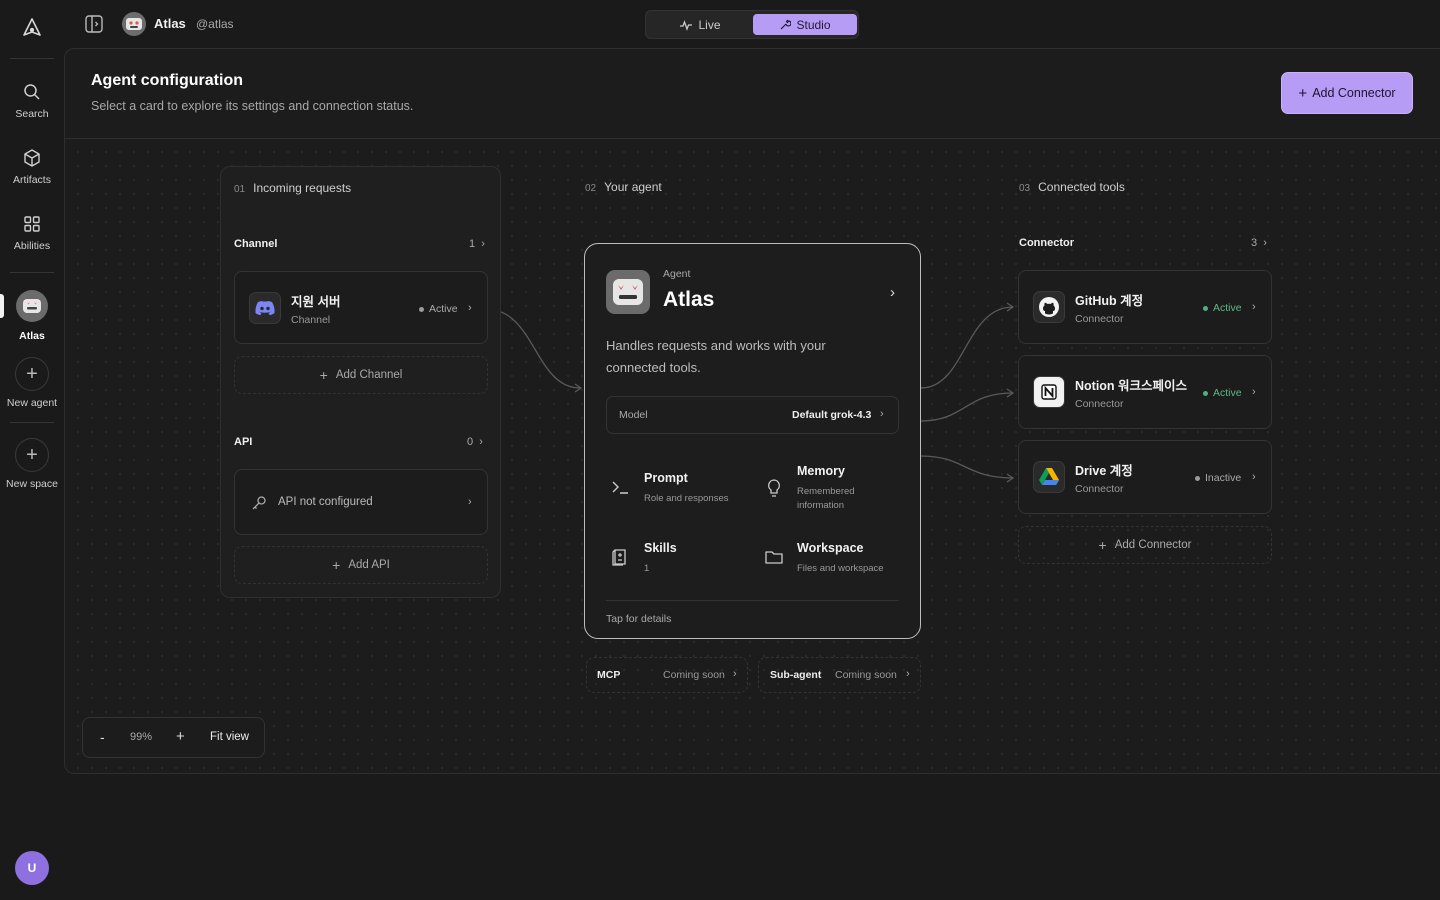 The height and width of the screenshot is (900, 1440). What do you see at coordinates (32, 158) in the screenshot?
I see `cube-icon` at bounding box center [32, 158].